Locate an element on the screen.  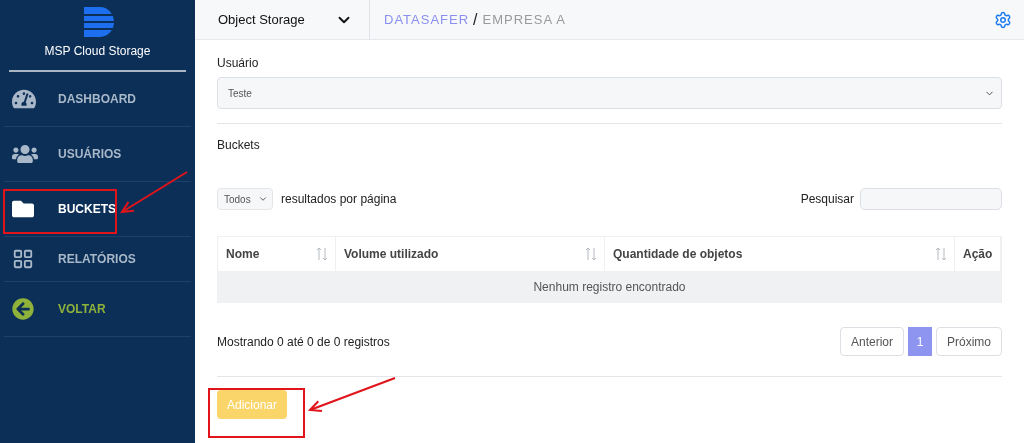
column-header: Ação is located at coordinates (978, 254).